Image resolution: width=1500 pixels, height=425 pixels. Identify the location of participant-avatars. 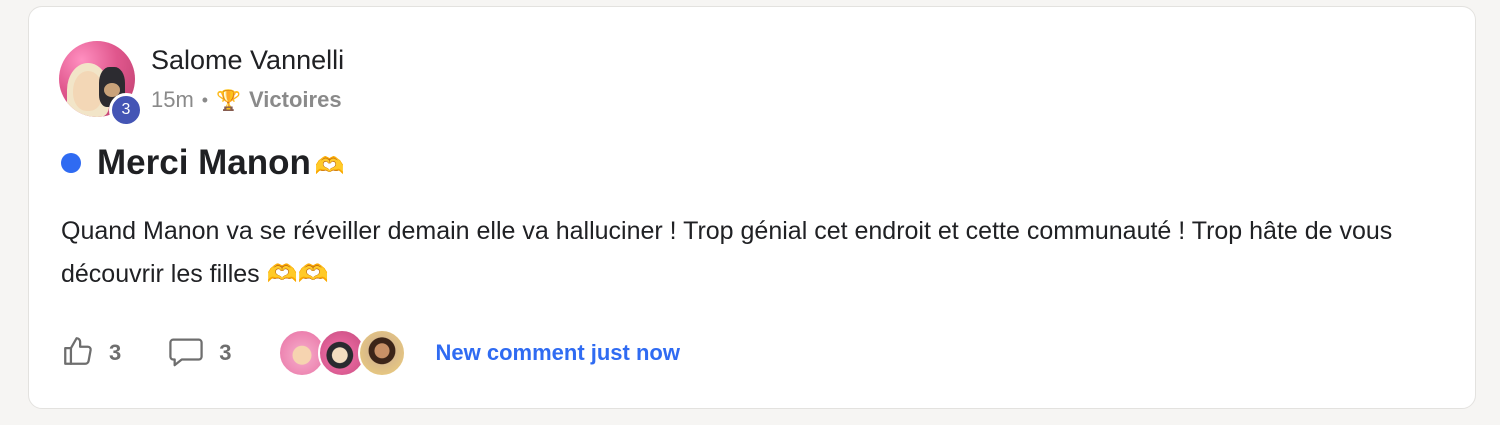
(341, 353).